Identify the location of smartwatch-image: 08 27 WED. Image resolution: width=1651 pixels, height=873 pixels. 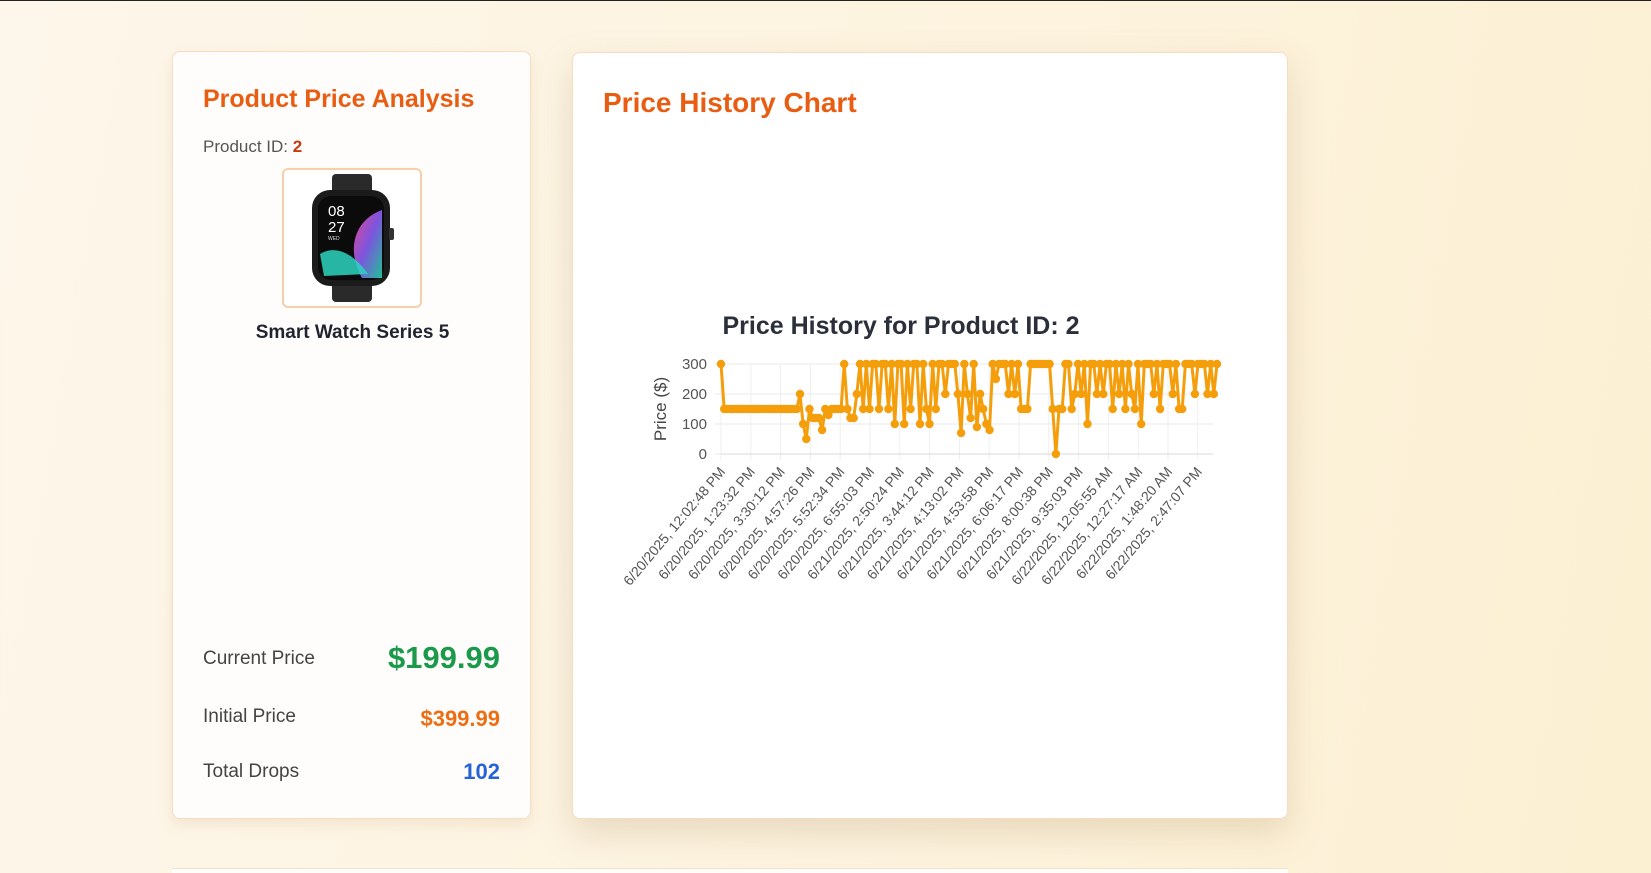
(353, 238).